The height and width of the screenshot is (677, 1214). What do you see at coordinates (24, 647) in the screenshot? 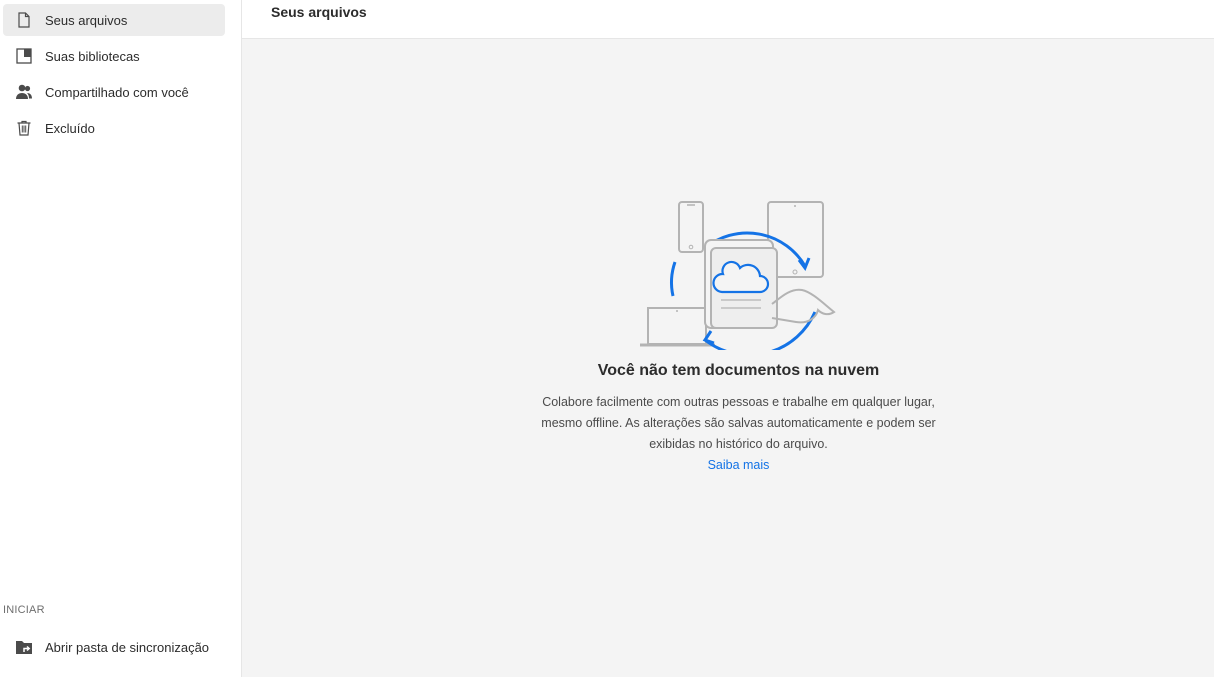
I see `sync-folder-icon` at bounding box center [24, 647].